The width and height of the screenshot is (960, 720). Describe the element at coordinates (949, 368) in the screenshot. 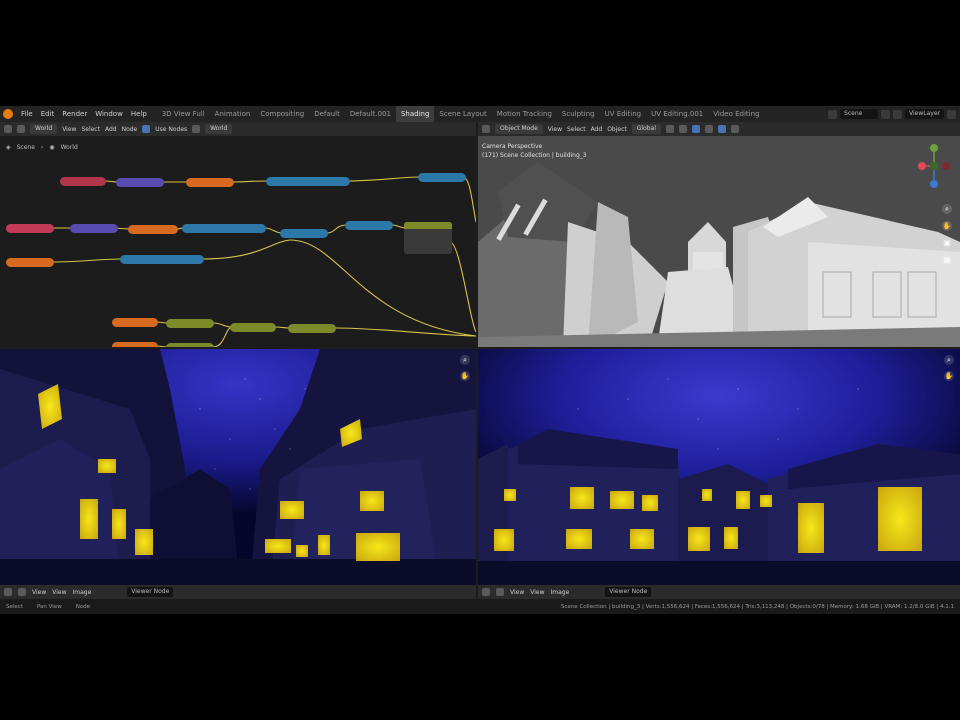

I see `render-nav-buttons-right: ⌕ ✋` at that location.